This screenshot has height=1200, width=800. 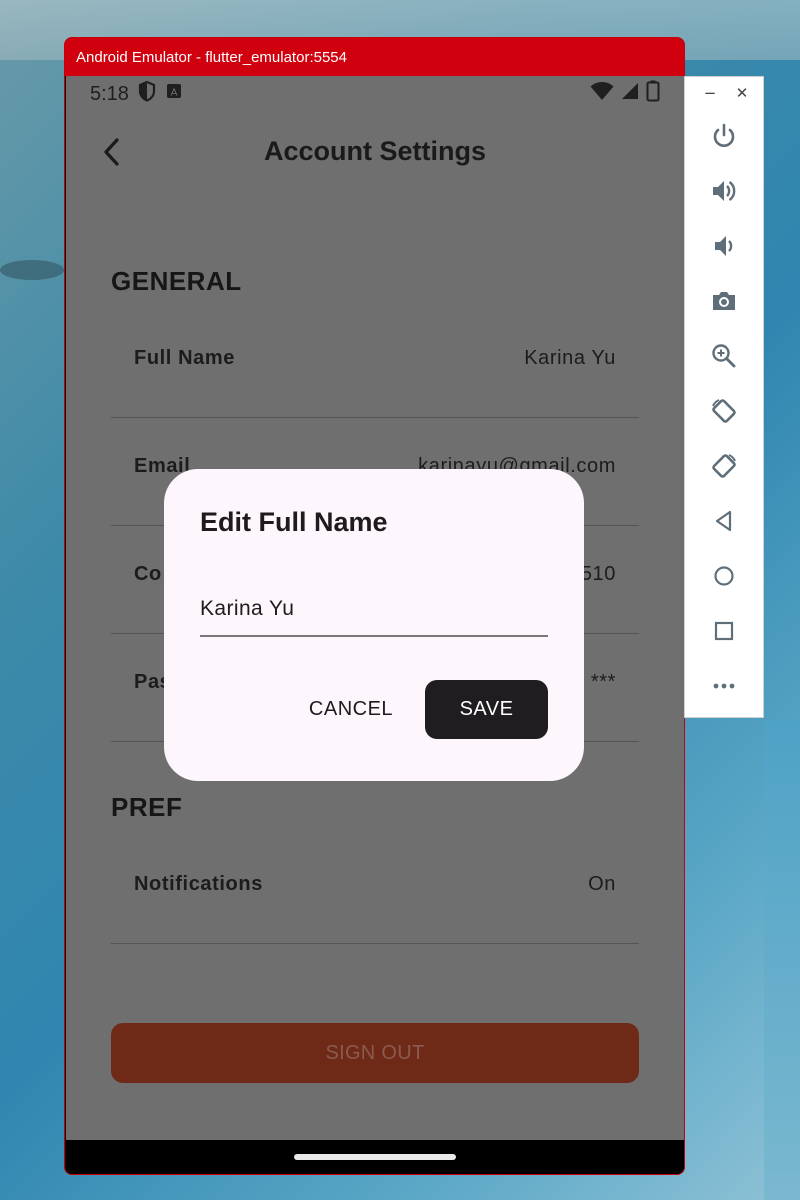 I want to click on rotate-left-icon, so click(x=724, y=411).